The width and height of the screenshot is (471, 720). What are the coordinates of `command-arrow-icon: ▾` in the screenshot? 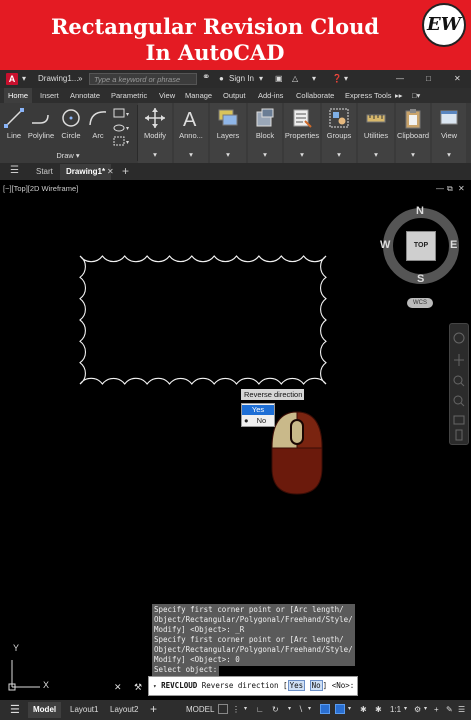 It's located at (155, 686).